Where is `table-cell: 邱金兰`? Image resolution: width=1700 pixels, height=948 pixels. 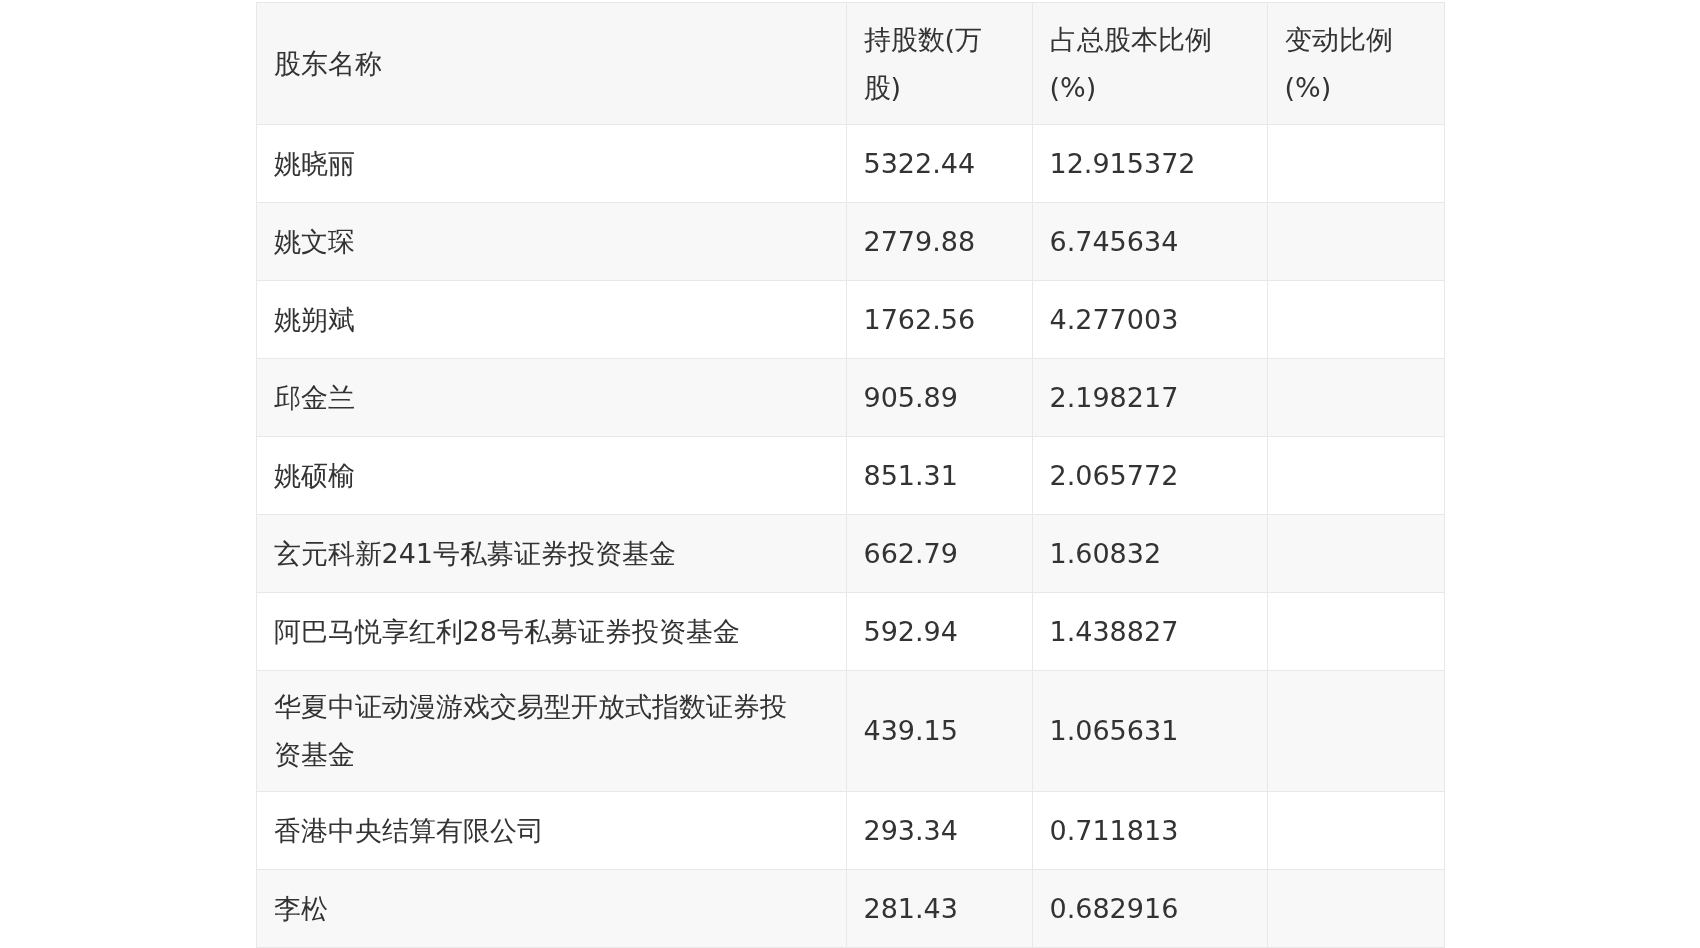 table-cell: 邱金兰 is located at coordinates (551, 398).